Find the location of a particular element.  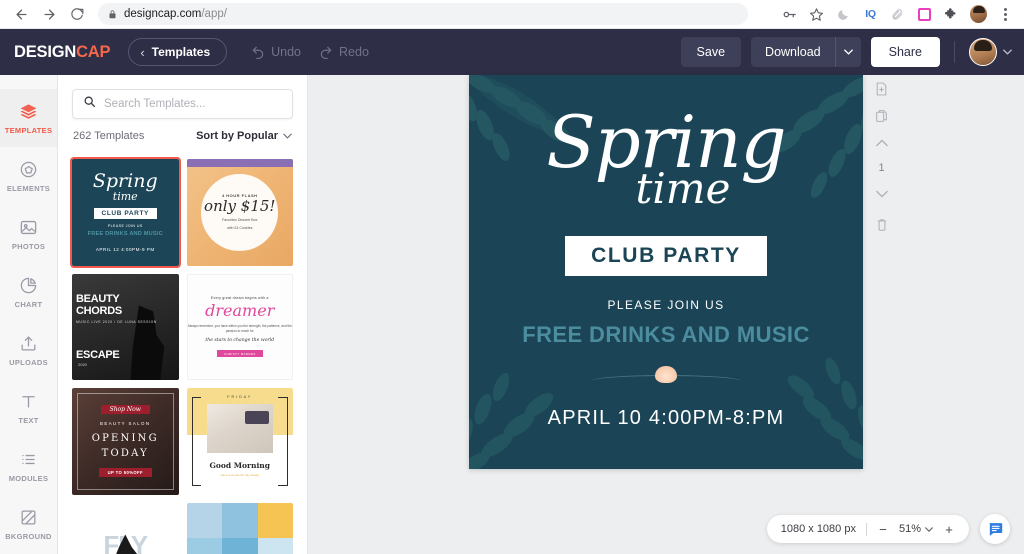

chat-button is located at coordinates (995, 529).